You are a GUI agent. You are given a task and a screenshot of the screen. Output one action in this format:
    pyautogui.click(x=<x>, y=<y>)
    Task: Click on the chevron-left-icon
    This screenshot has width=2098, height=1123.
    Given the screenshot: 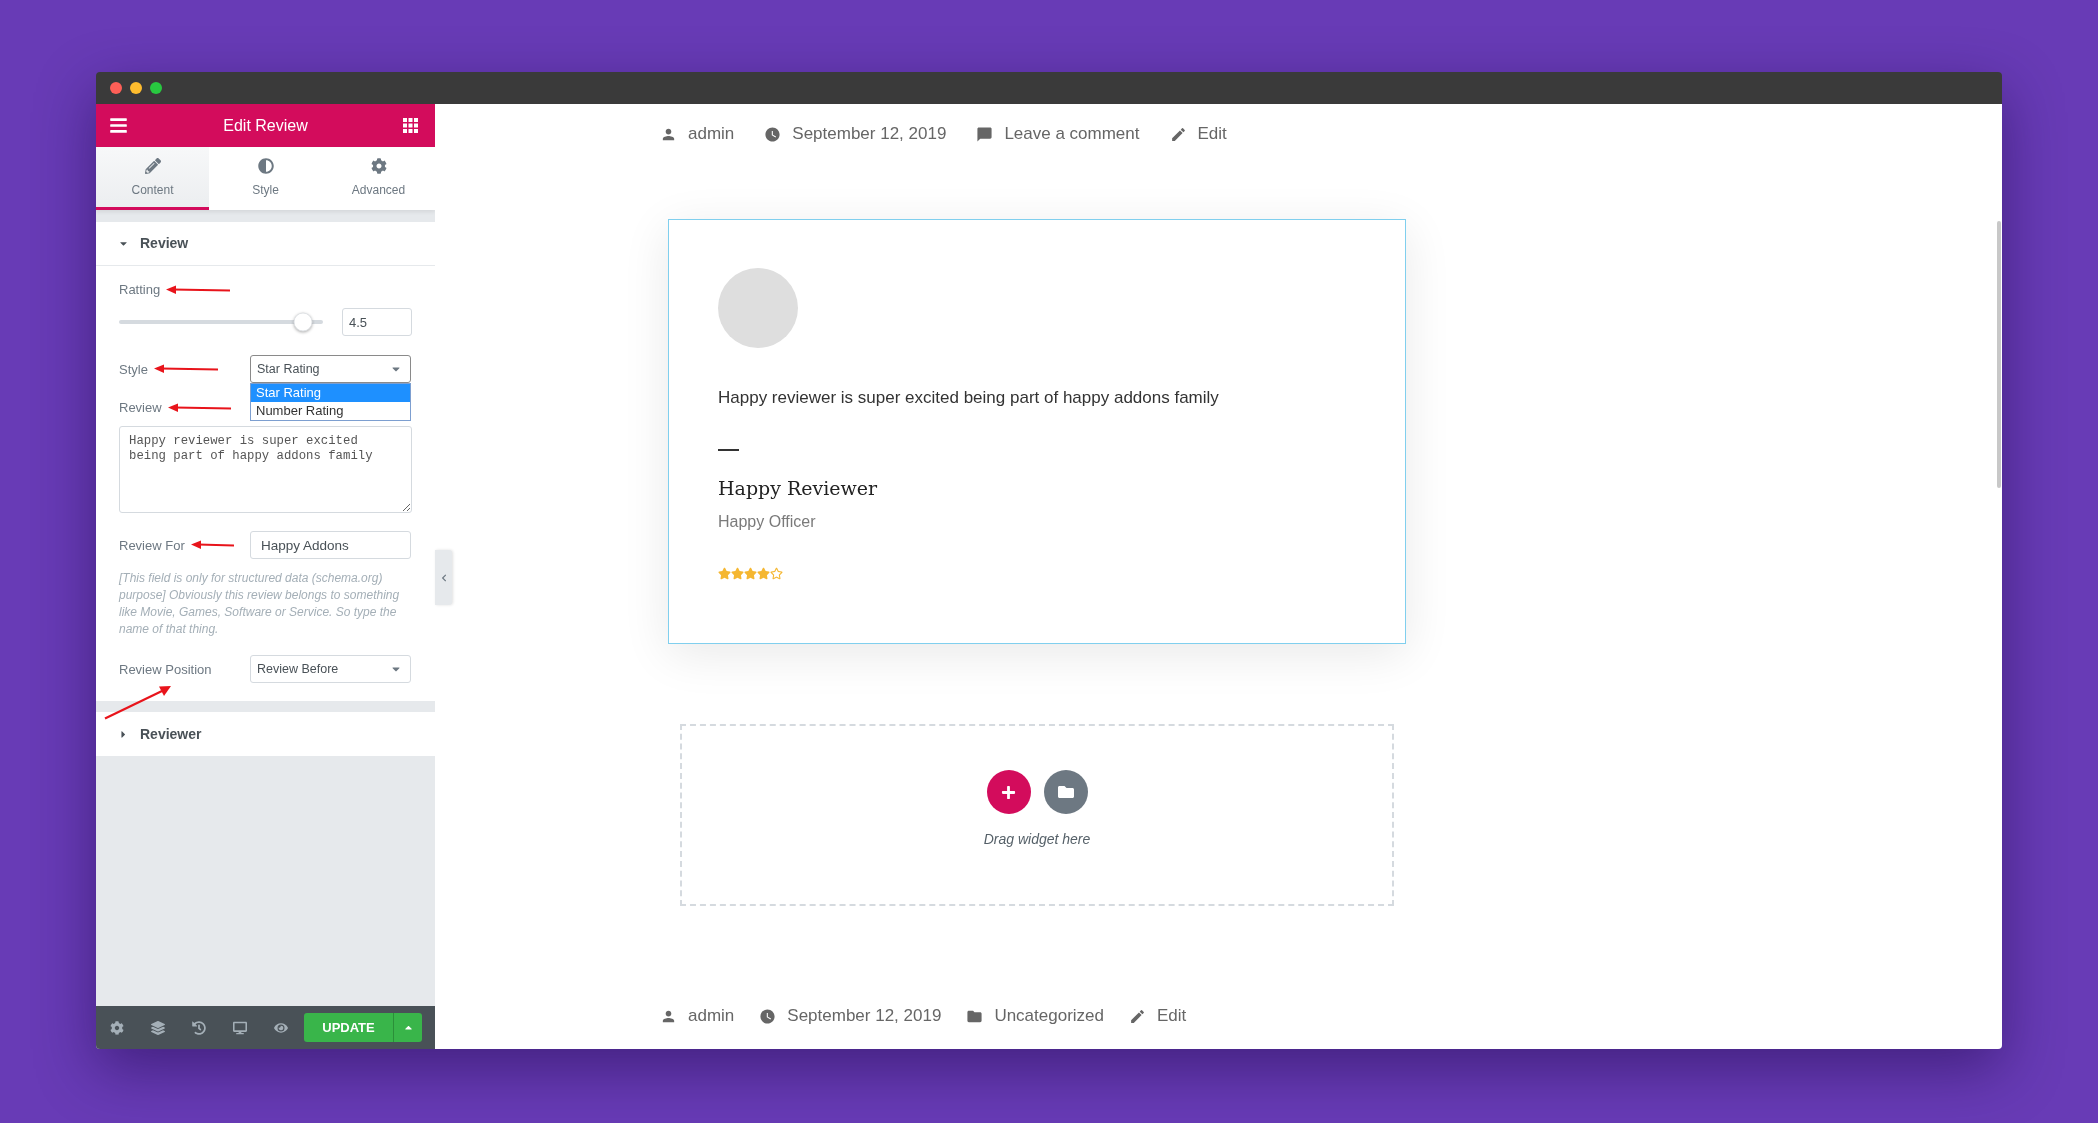 What is the action you would take?
    pyautogui.click(x=443, y=577)
    